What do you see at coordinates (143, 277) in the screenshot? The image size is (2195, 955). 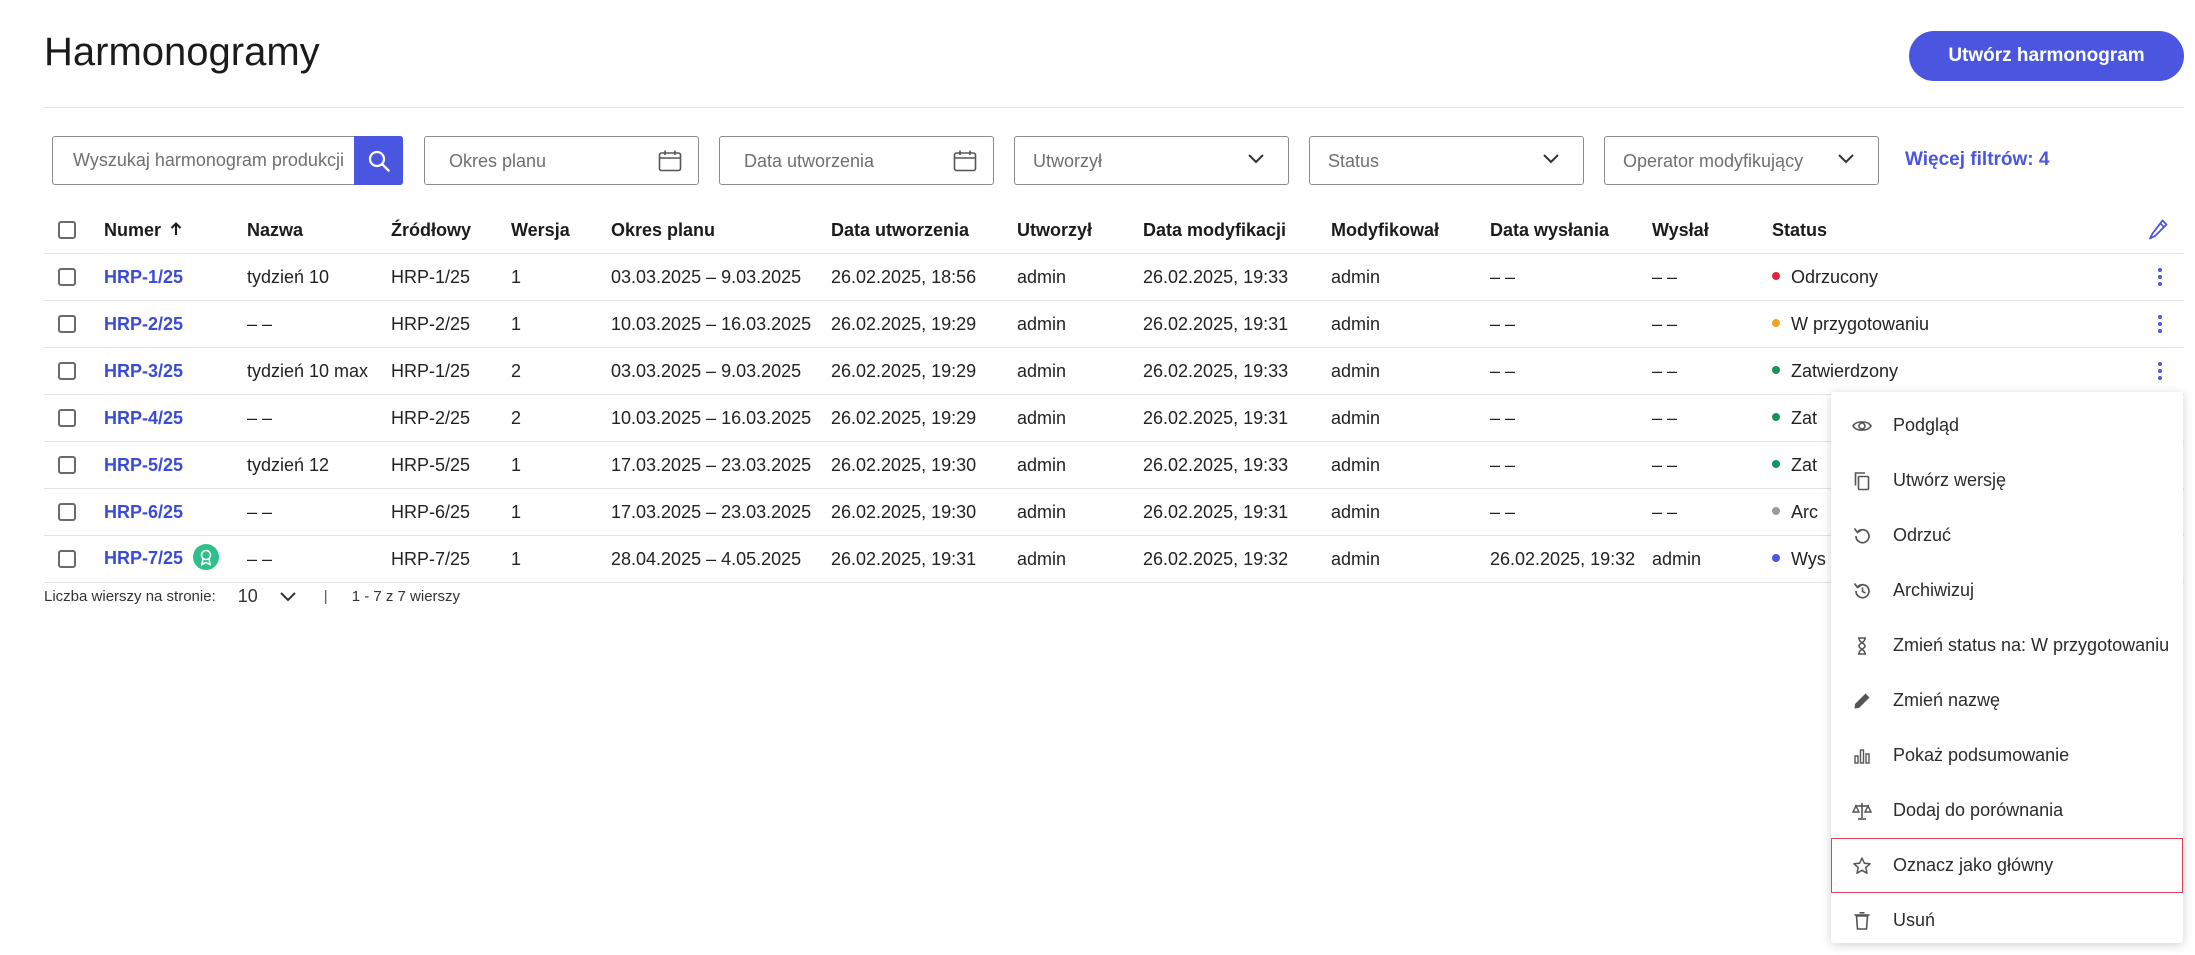 I see `schedule-link: HRP-1/25` at bounding box center [143, 277].